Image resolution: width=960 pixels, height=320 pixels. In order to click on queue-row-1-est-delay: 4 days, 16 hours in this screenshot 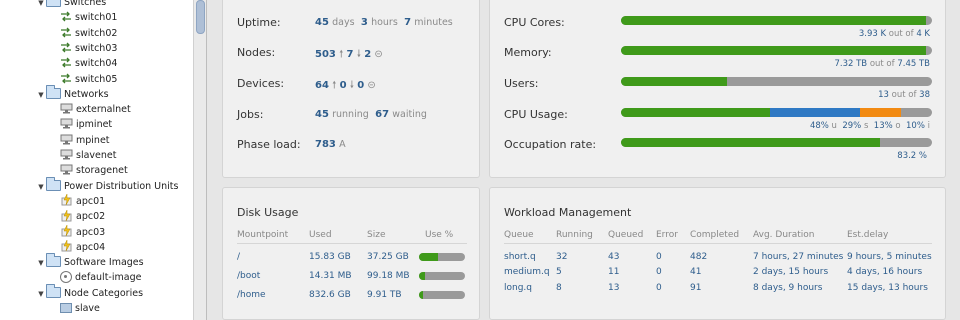, I will do `click(885, 272)`.